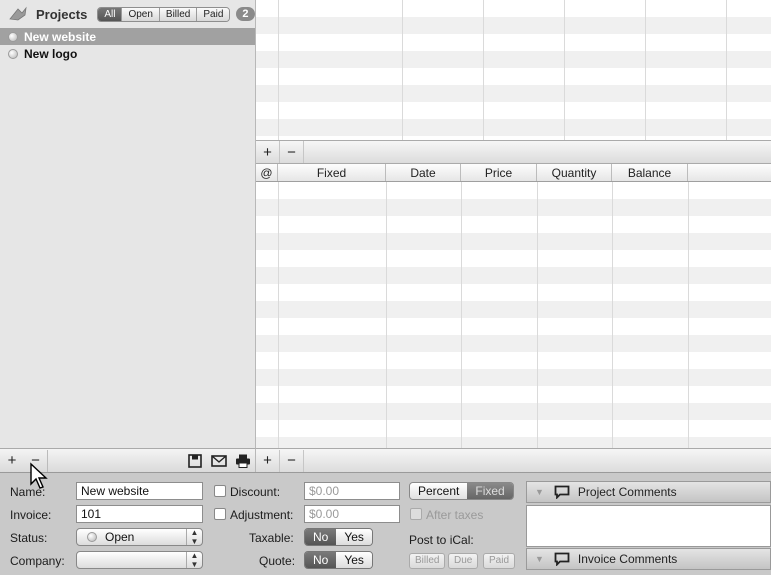 The image size is (771, 575). I want to click on fixed-button: Fixed, so click(490, 491).